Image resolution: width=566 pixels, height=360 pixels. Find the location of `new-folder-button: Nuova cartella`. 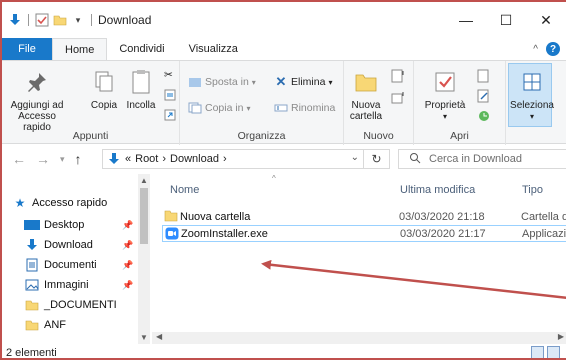

new-folder-button: Nuova cartella is located at coordinates (366, 94).